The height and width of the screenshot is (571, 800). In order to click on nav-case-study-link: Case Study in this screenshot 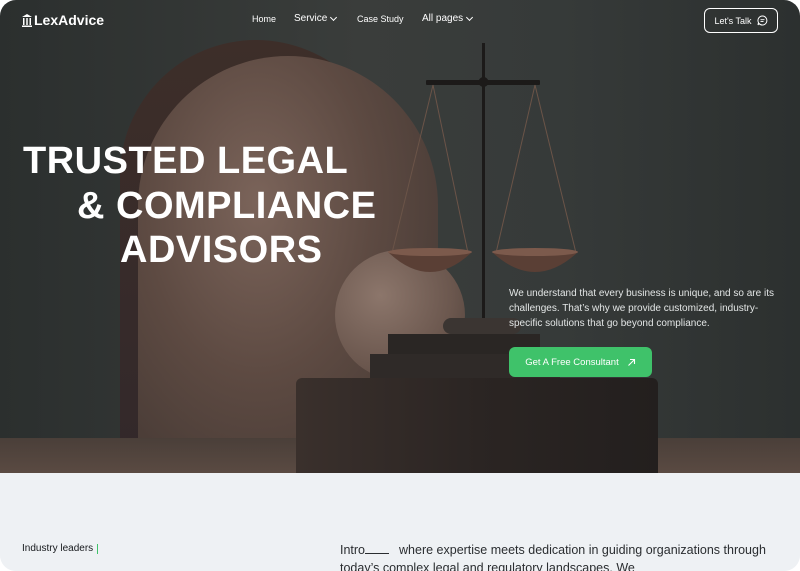, I will do `click(380, 19)`.